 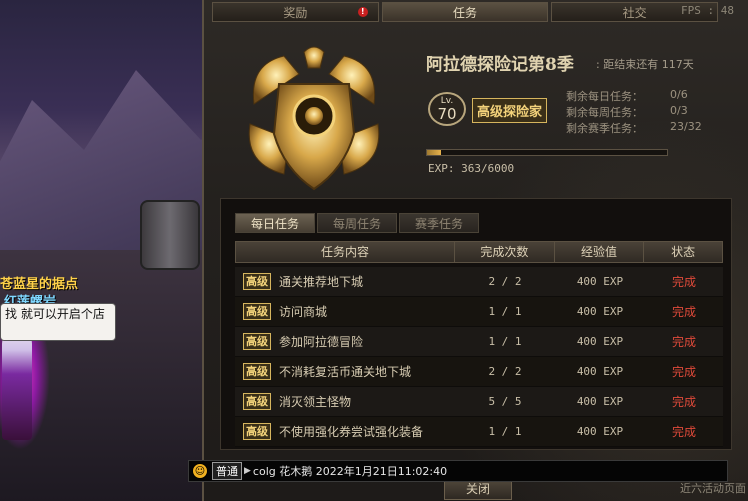 I want to click on header-status: 状态, so click(x=683, y=252).